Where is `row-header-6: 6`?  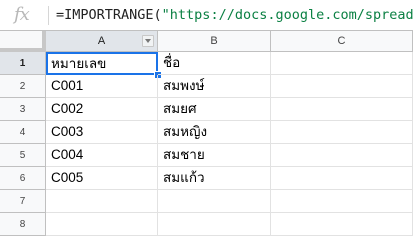
row-header-6: 6 is located at coordinates (23, 178).